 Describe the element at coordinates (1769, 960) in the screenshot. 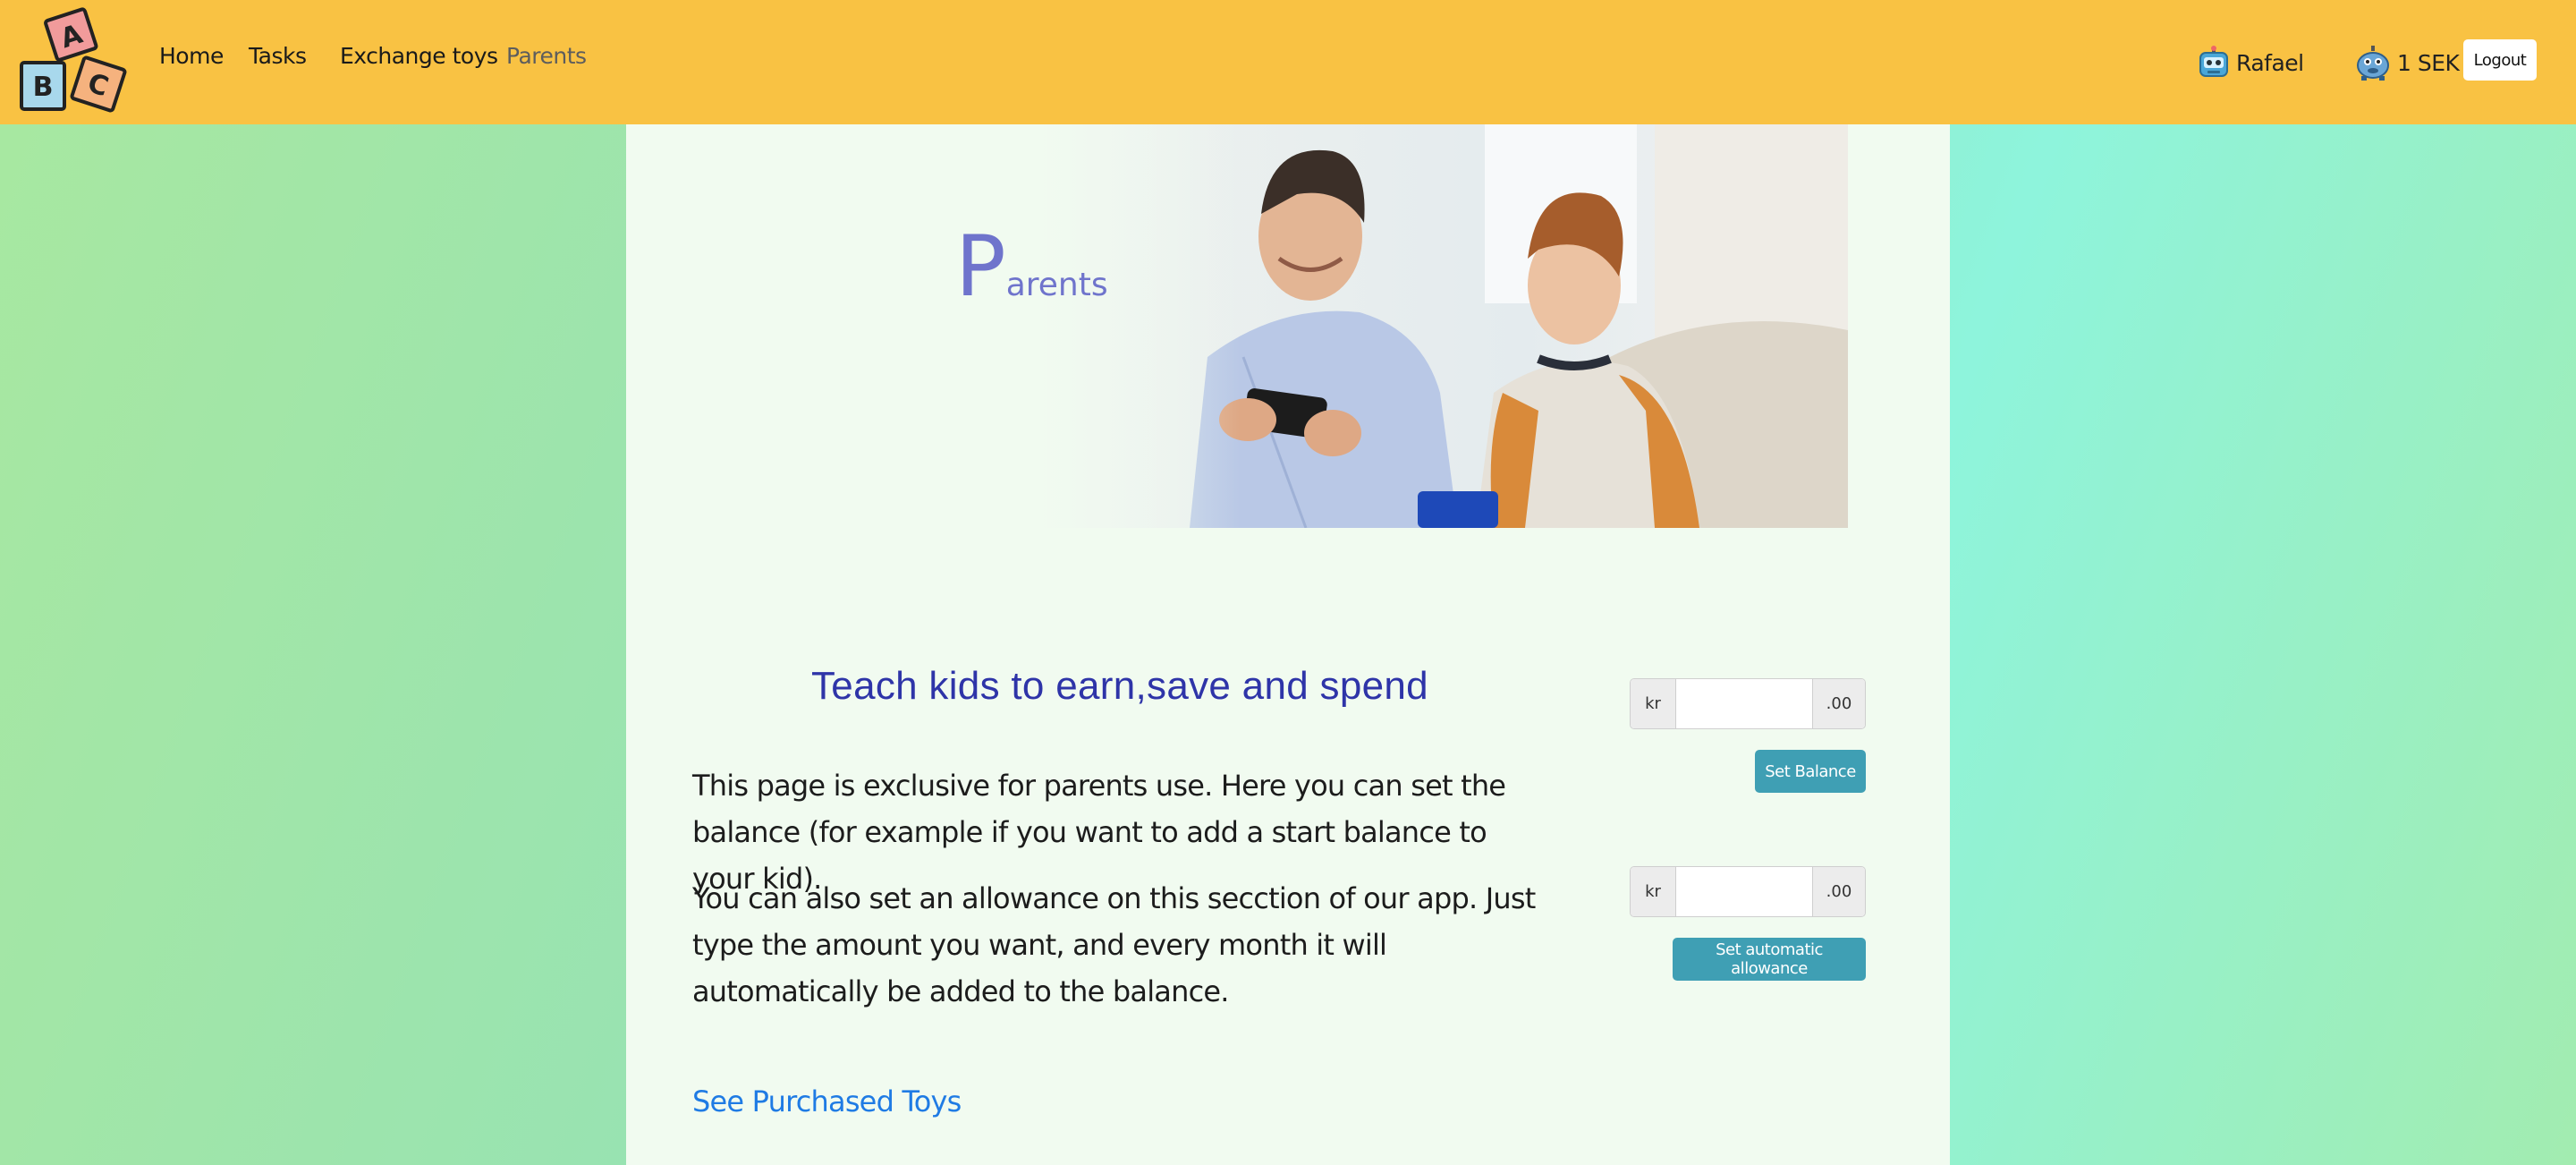

I see `set-allowance-button: Set automatic allowance` at that location.